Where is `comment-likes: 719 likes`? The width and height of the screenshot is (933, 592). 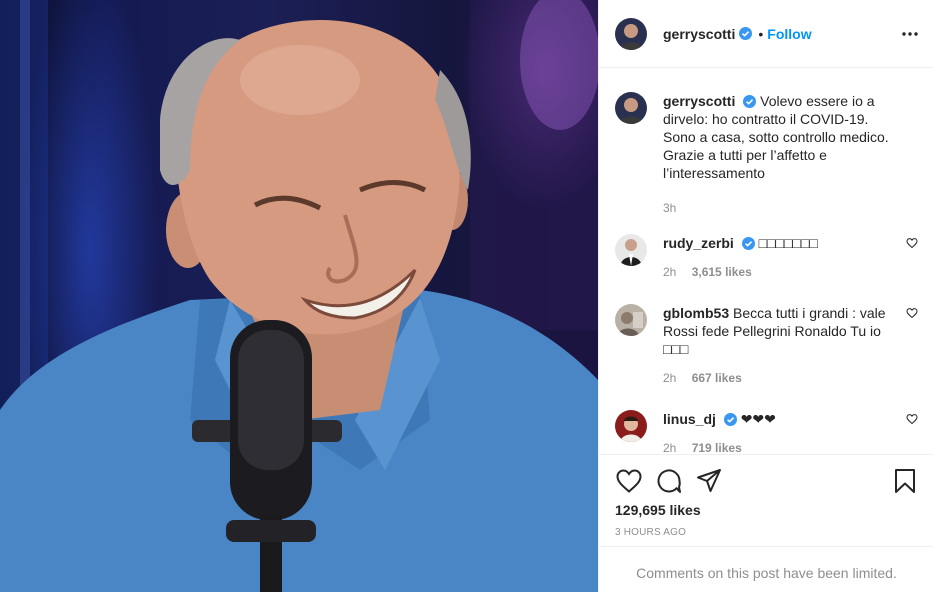 comment-likes: 719 likes is located at coordinates (717, 447).